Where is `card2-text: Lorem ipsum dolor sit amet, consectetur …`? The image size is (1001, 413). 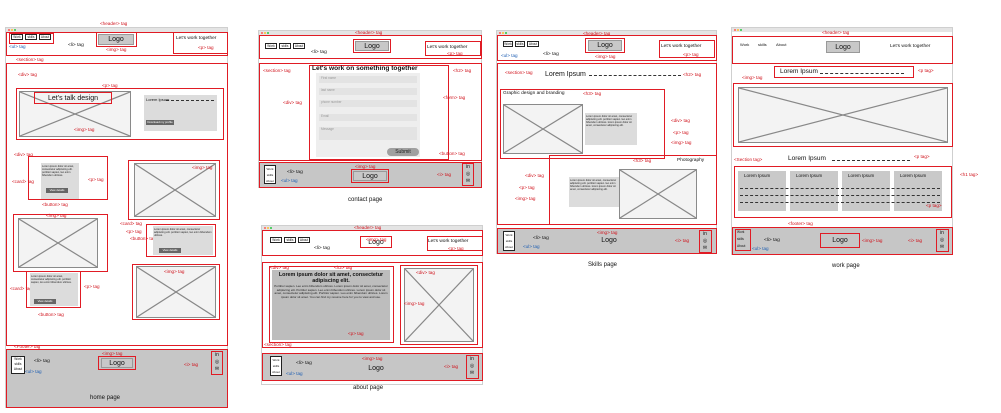 card2-text: Lorem ipsum dolor sit amet, consectetur … is located at coordinates (183, 232).